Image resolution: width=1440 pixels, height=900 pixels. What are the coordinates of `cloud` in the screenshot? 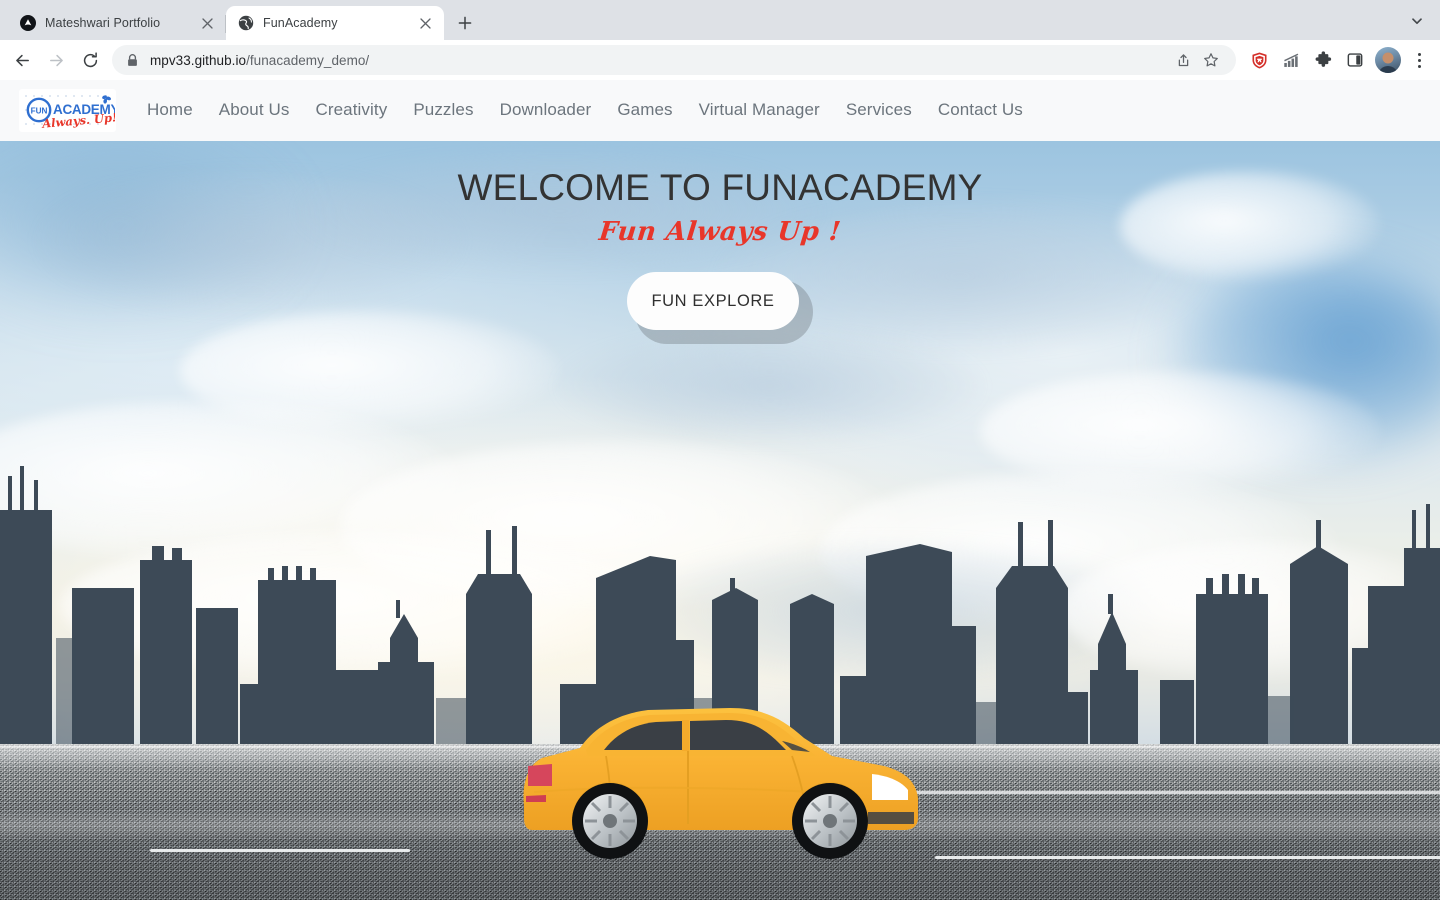 It's located at (770, 386).